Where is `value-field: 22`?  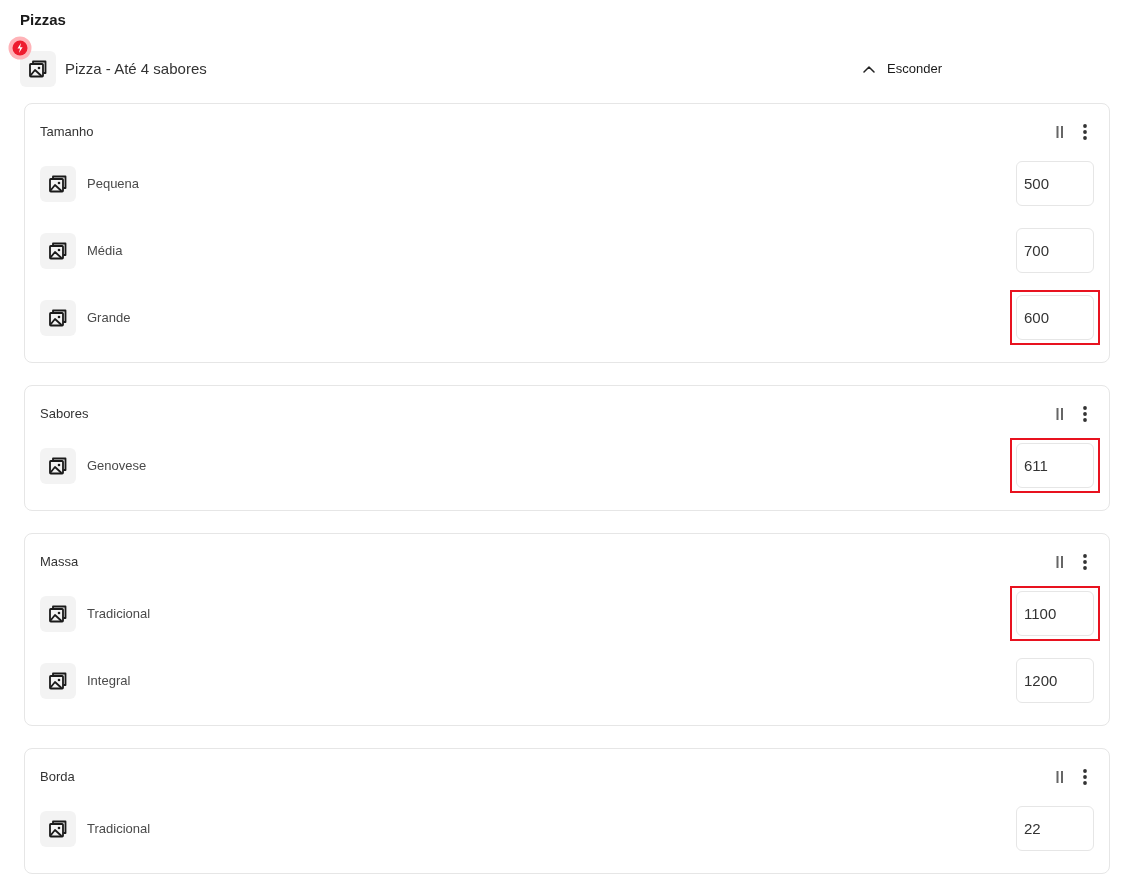 value-field: 22 is located at coordinates (1055, 828).